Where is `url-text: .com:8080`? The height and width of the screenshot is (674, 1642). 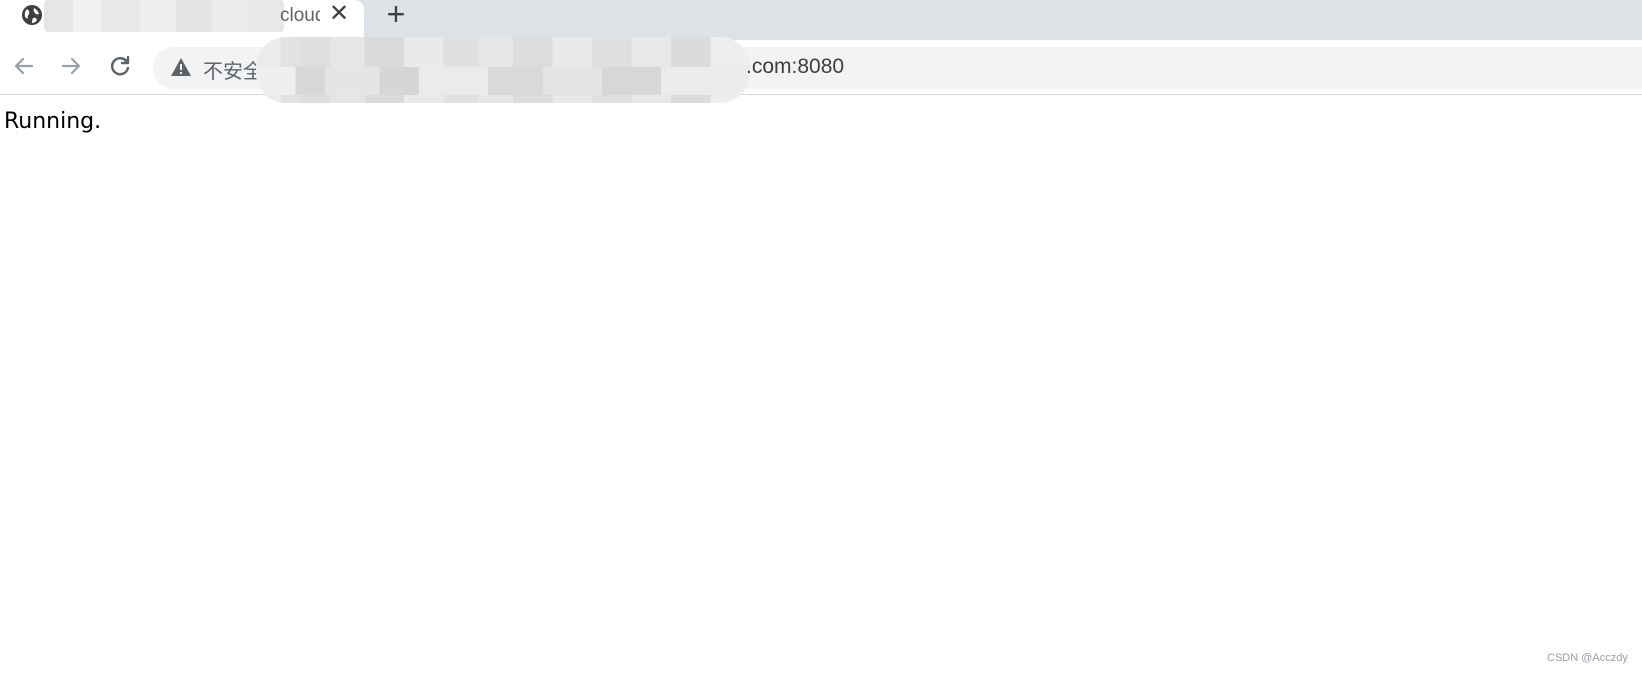
url-text: .com:8080 is located at coordinates (795, 67).